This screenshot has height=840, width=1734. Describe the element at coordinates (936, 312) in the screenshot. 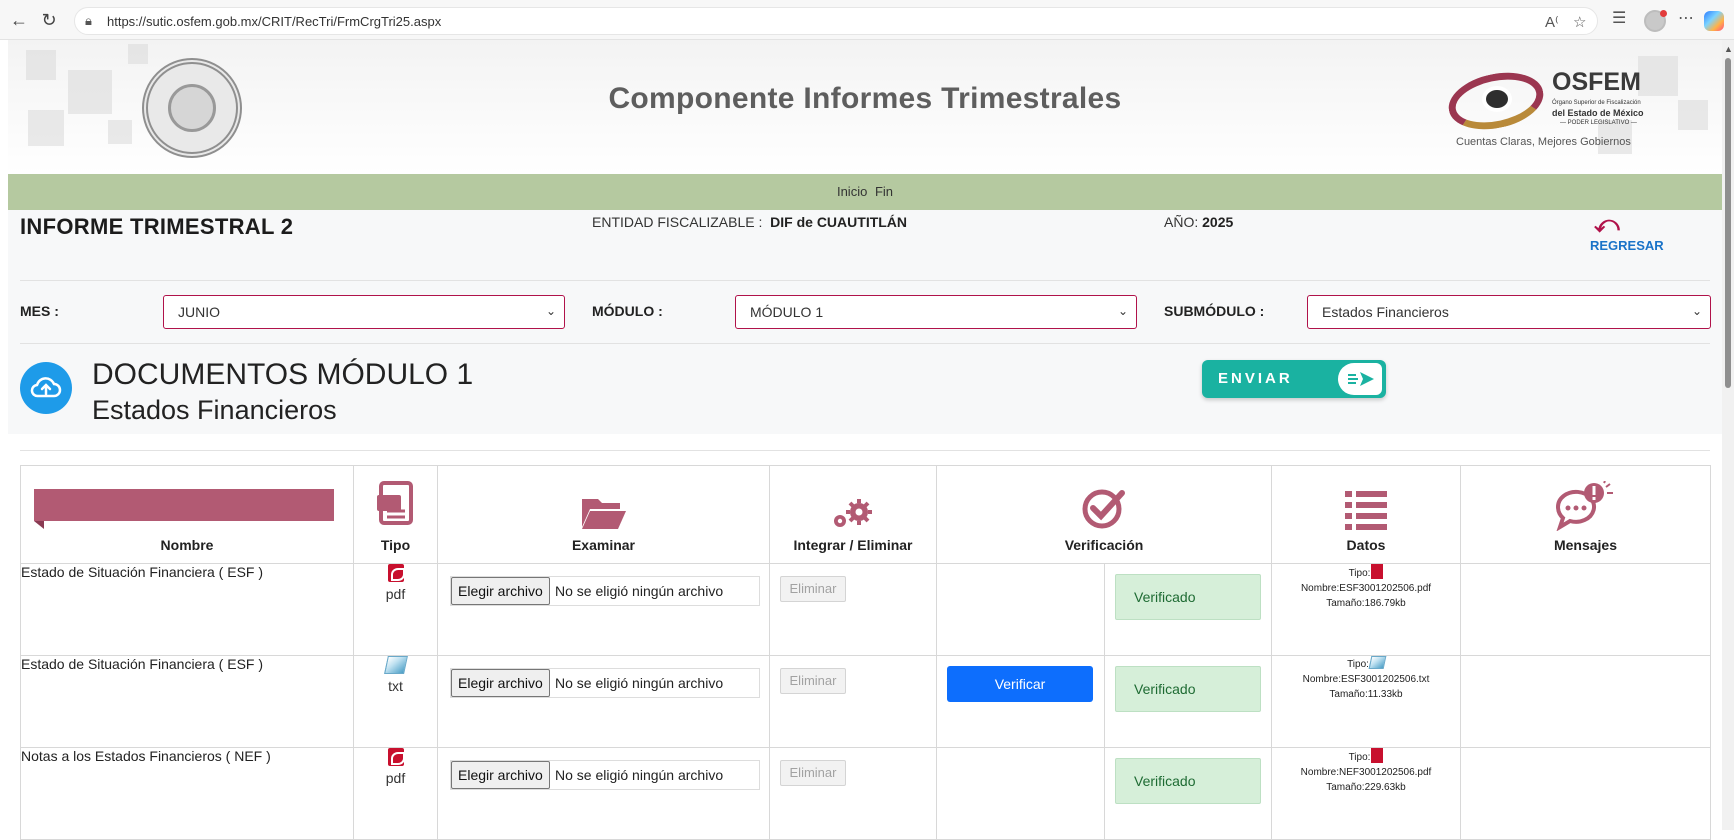

I see `modulo-select: MÓDULO 1 ⌄` at that location.